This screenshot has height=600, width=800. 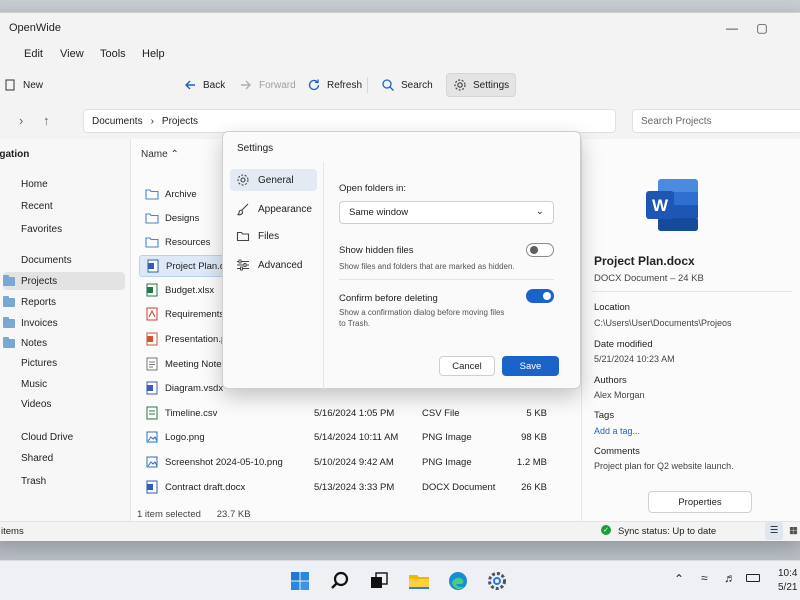 What do you see at coordinates (730, 578) in the screenshot?
I see `volume-icon: ♬` at bounding box center [730, 578].